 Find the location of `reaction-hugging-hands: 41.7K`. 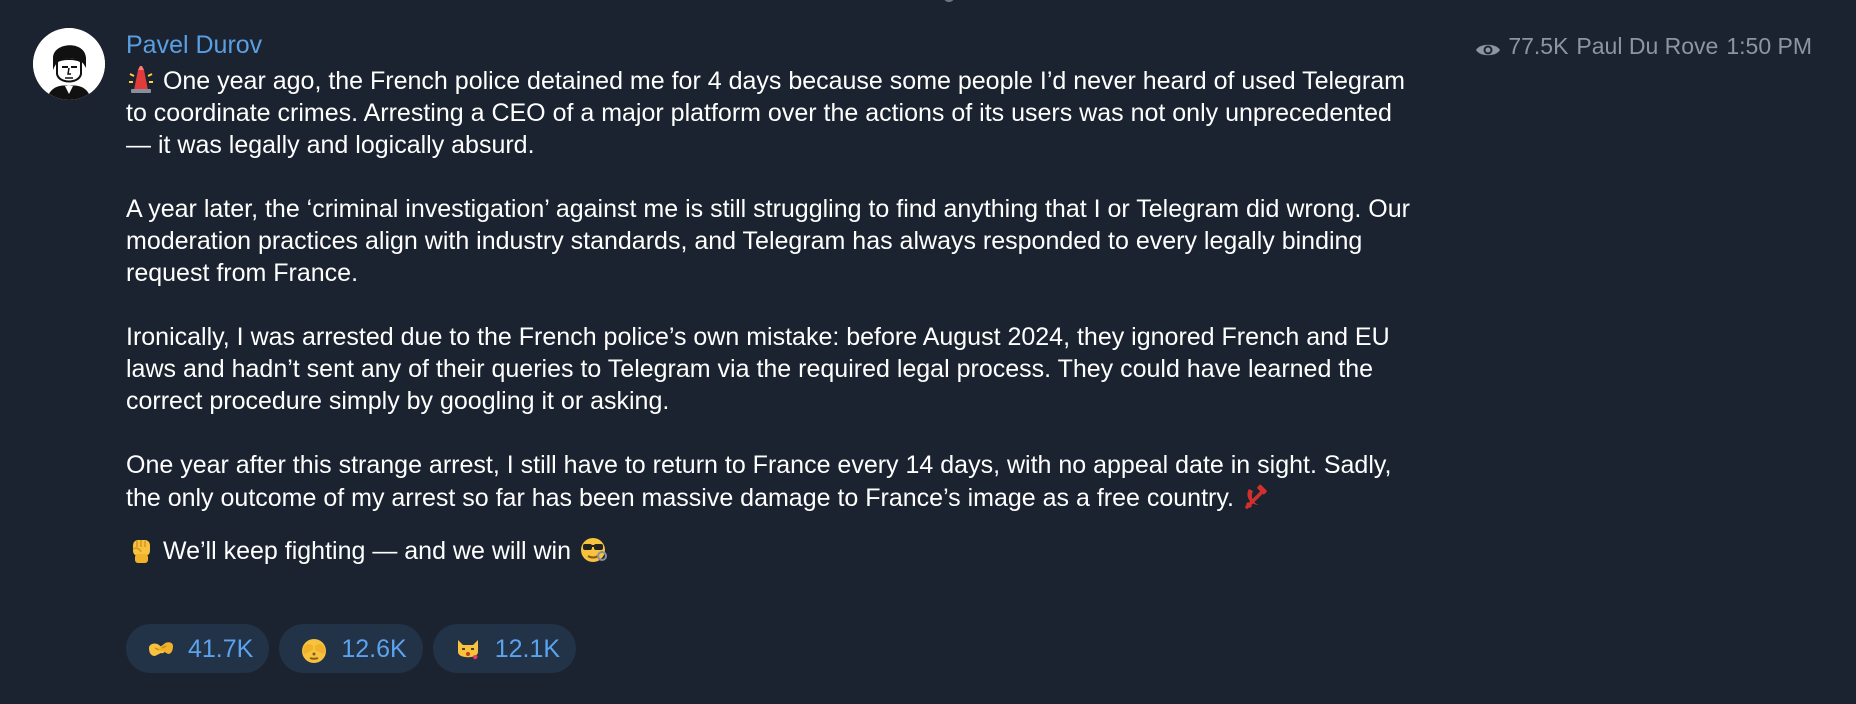

reaction-hugging-hands: 41.7K is located at coordinates (198, 648).